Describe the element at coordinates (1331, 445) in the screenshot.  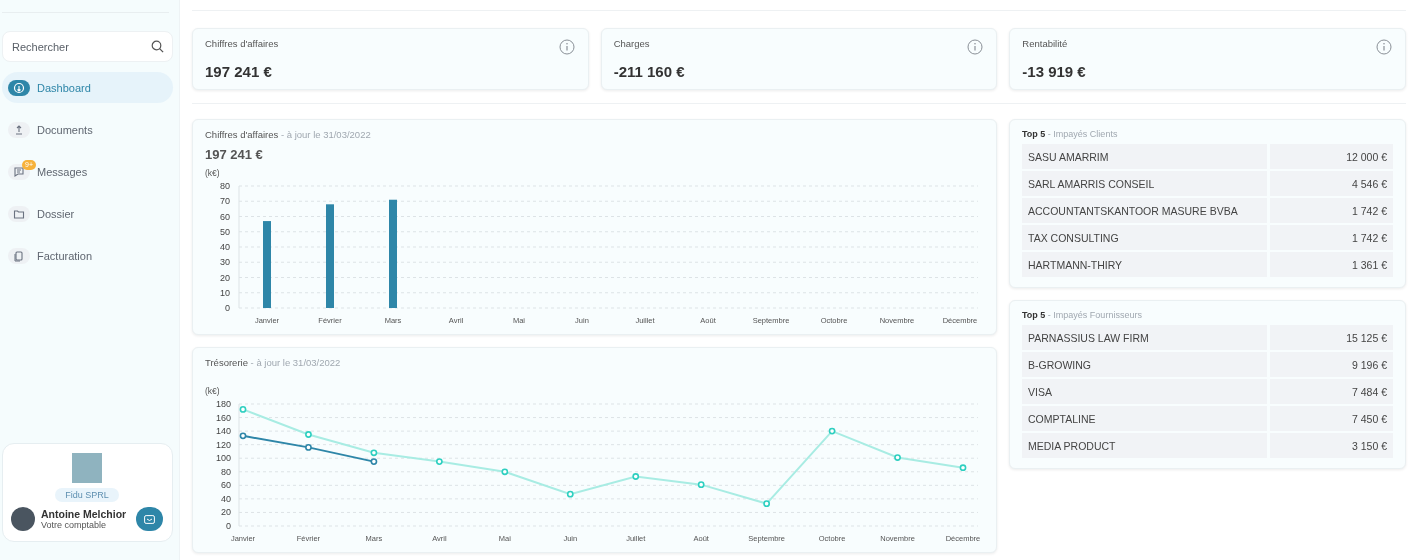
I see `table-cell: 3 150 €` at that location.